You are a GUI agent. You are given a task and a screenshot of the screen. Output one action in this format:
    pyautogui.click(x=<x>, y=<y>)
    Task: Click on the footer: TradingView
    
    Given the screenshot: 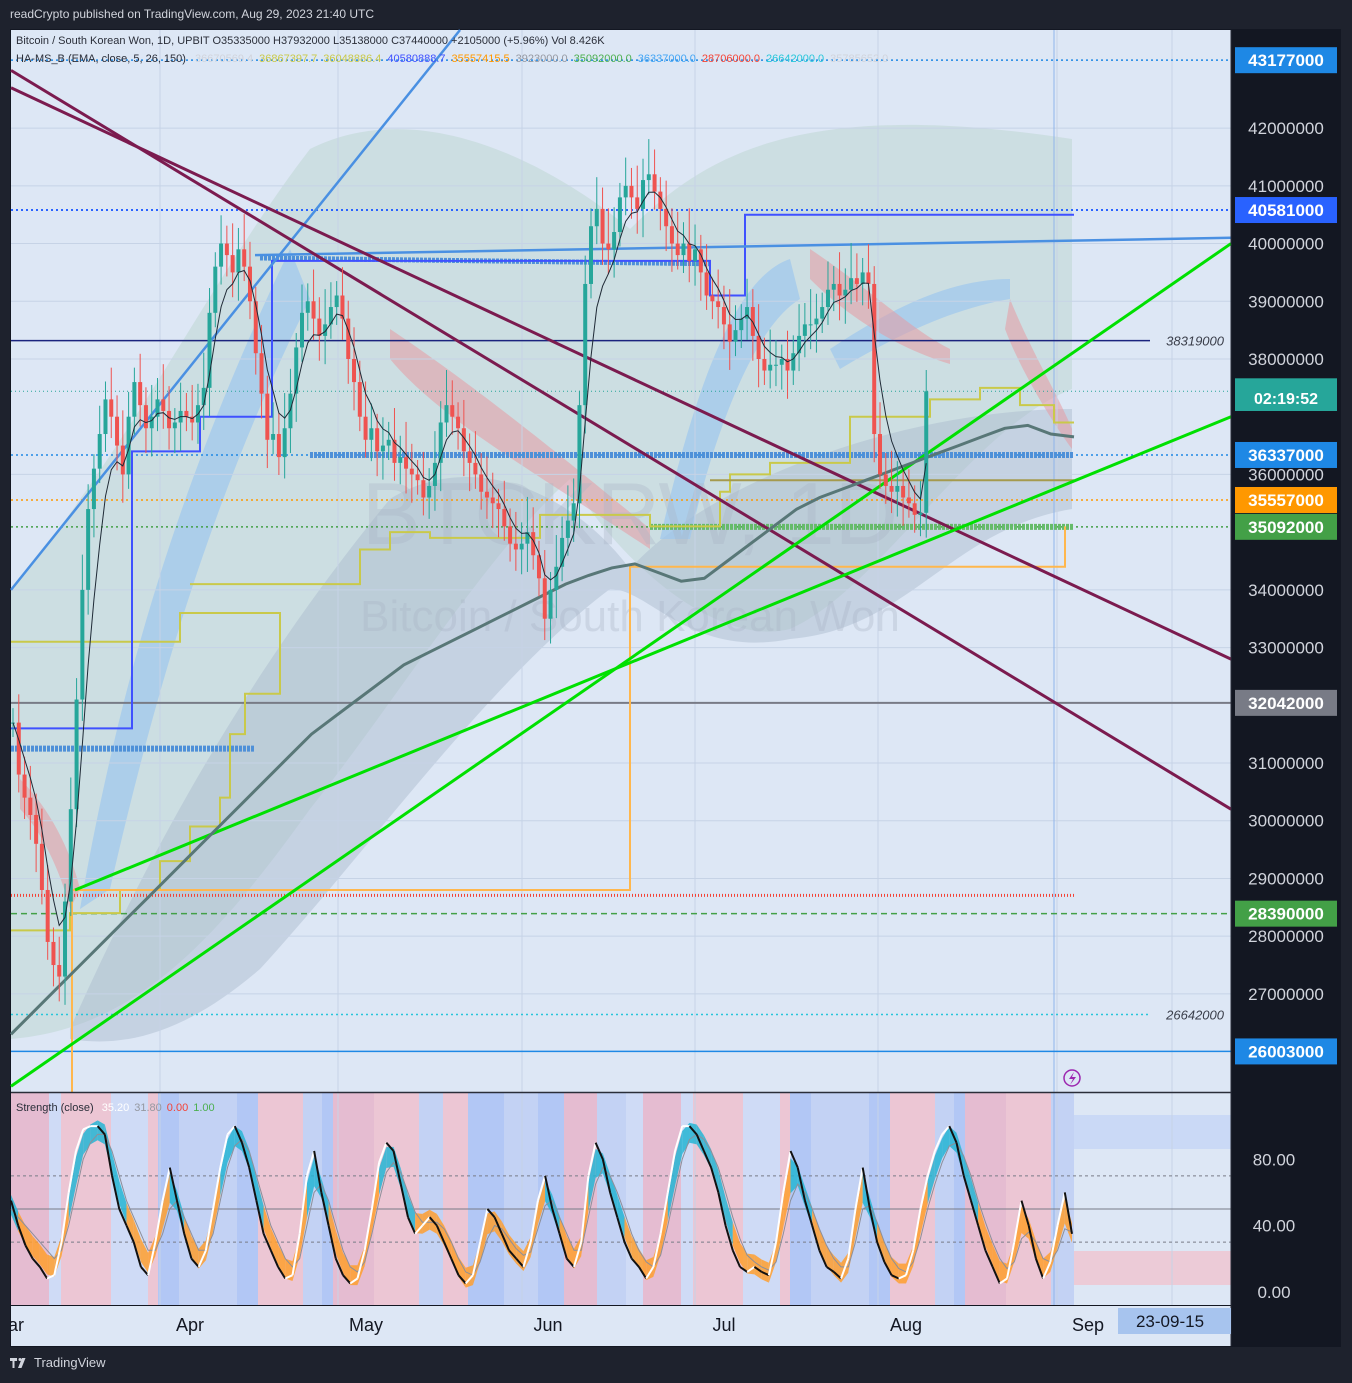 What is the action you would take?
    pyautogui.click(x=58, y=1362)
    